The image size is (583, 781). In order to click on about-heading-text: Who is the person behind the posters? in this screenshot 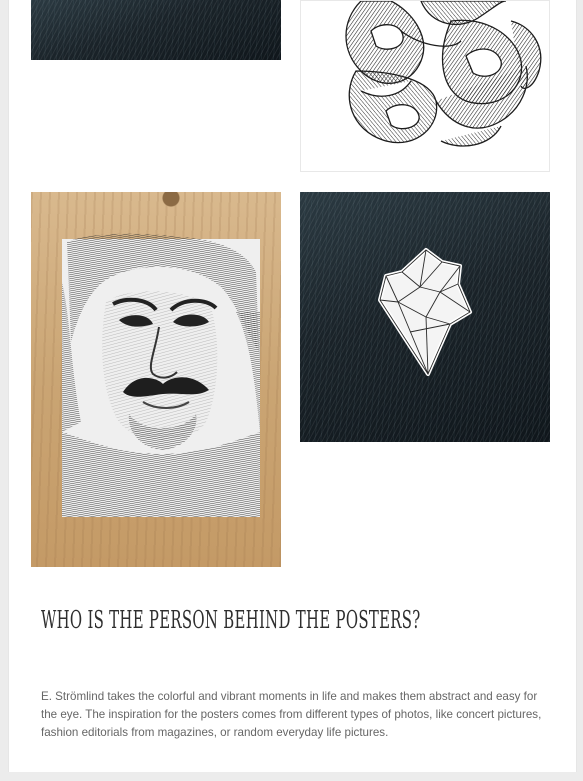, I will do `click(231, 620)`.